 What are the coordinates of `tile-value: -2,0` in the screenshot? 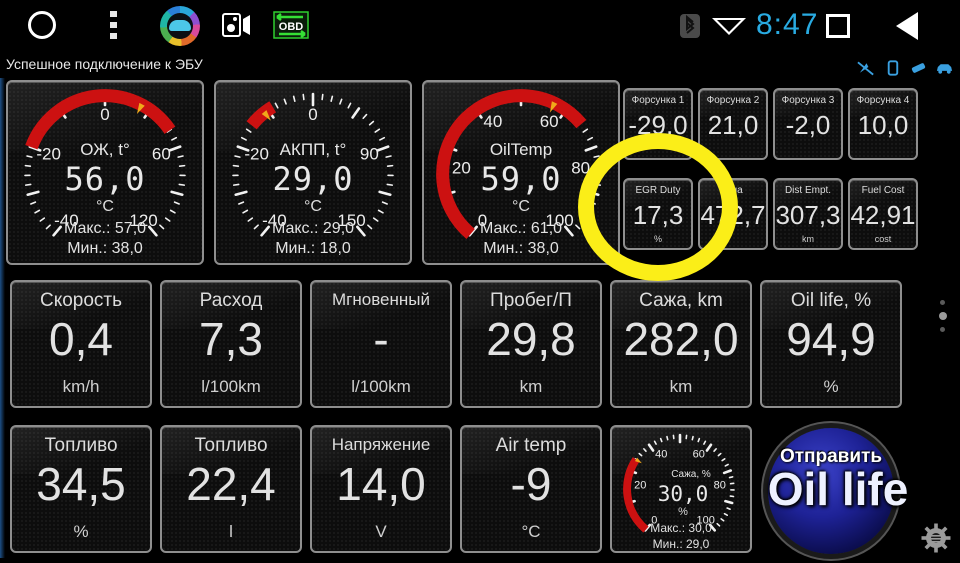 It's located at (808, 125).